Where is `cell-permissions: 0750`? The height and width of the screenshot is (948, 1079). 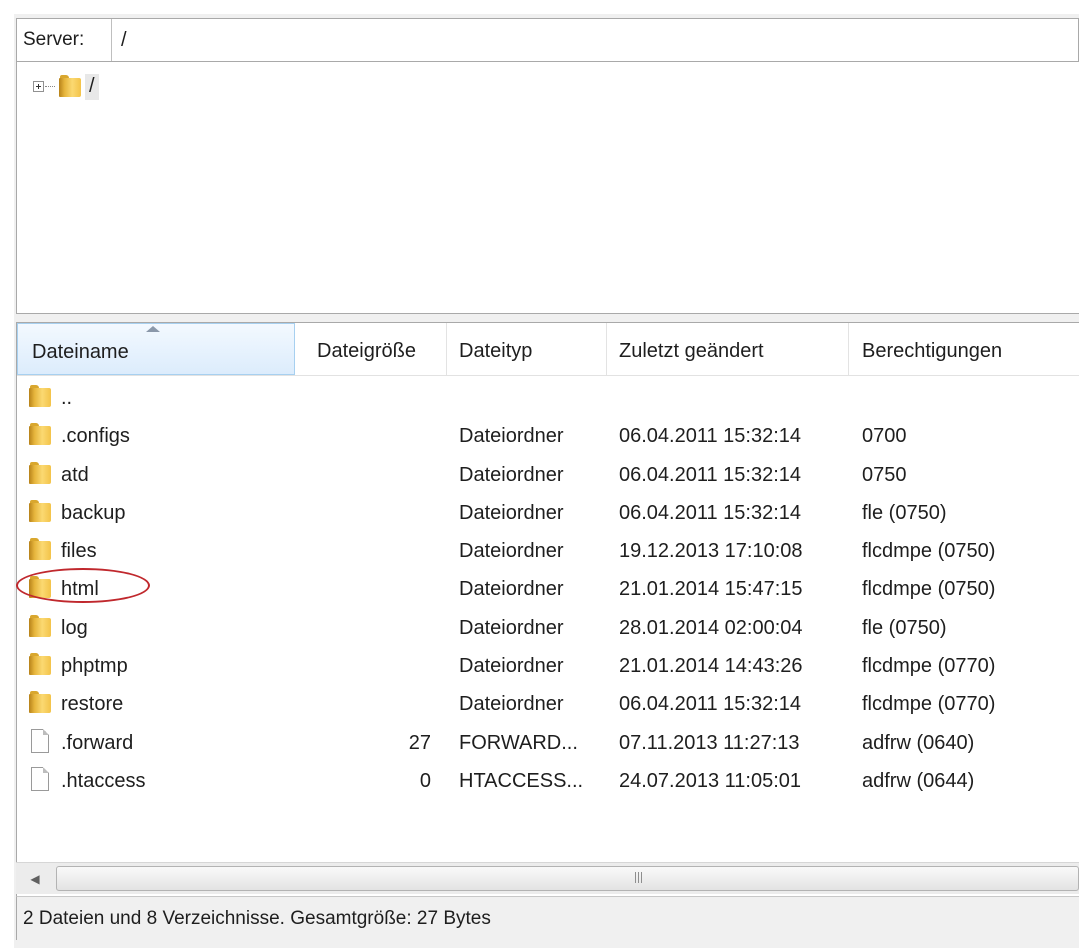
cell-permissions: 0750 is located at coordinates (884, 474).